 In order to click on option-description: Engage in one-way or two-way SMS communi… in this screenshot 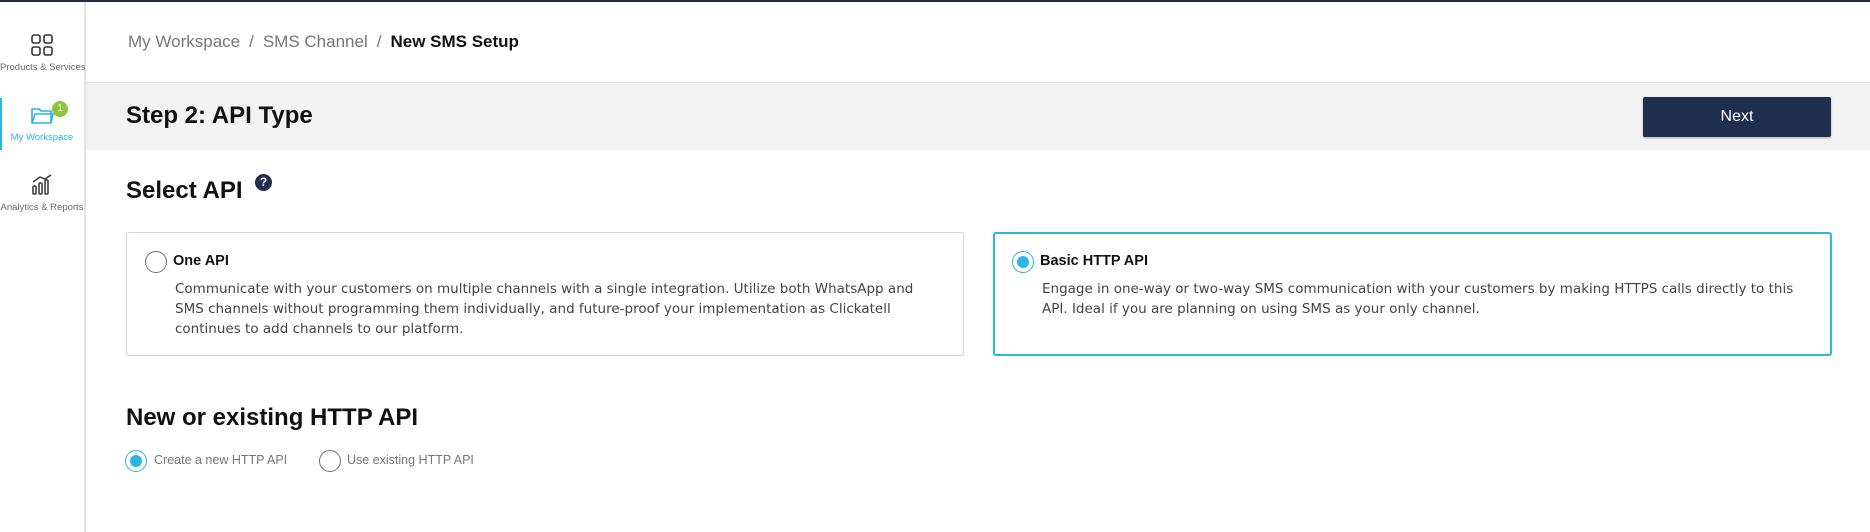, I will do `click(1418, 299)`.